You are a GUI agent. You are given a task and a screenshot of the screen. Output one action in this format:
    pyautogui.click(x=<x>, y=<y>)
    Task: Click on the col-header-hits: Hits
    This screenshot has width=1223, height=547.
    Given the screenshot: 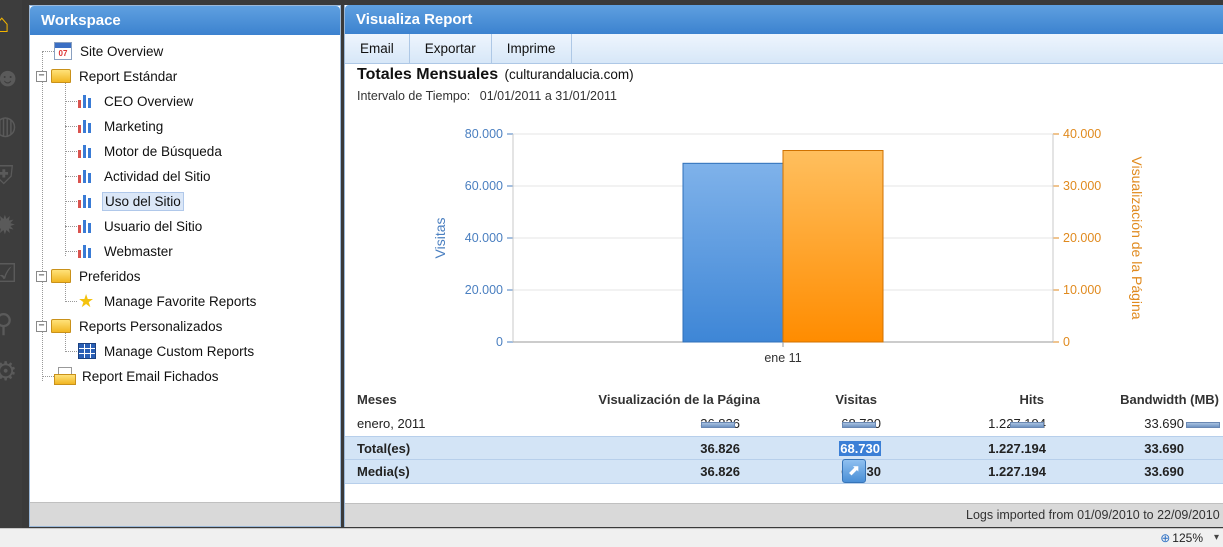 What is the action you would take?
    pyautogui.click(x=1031, y=400)
    